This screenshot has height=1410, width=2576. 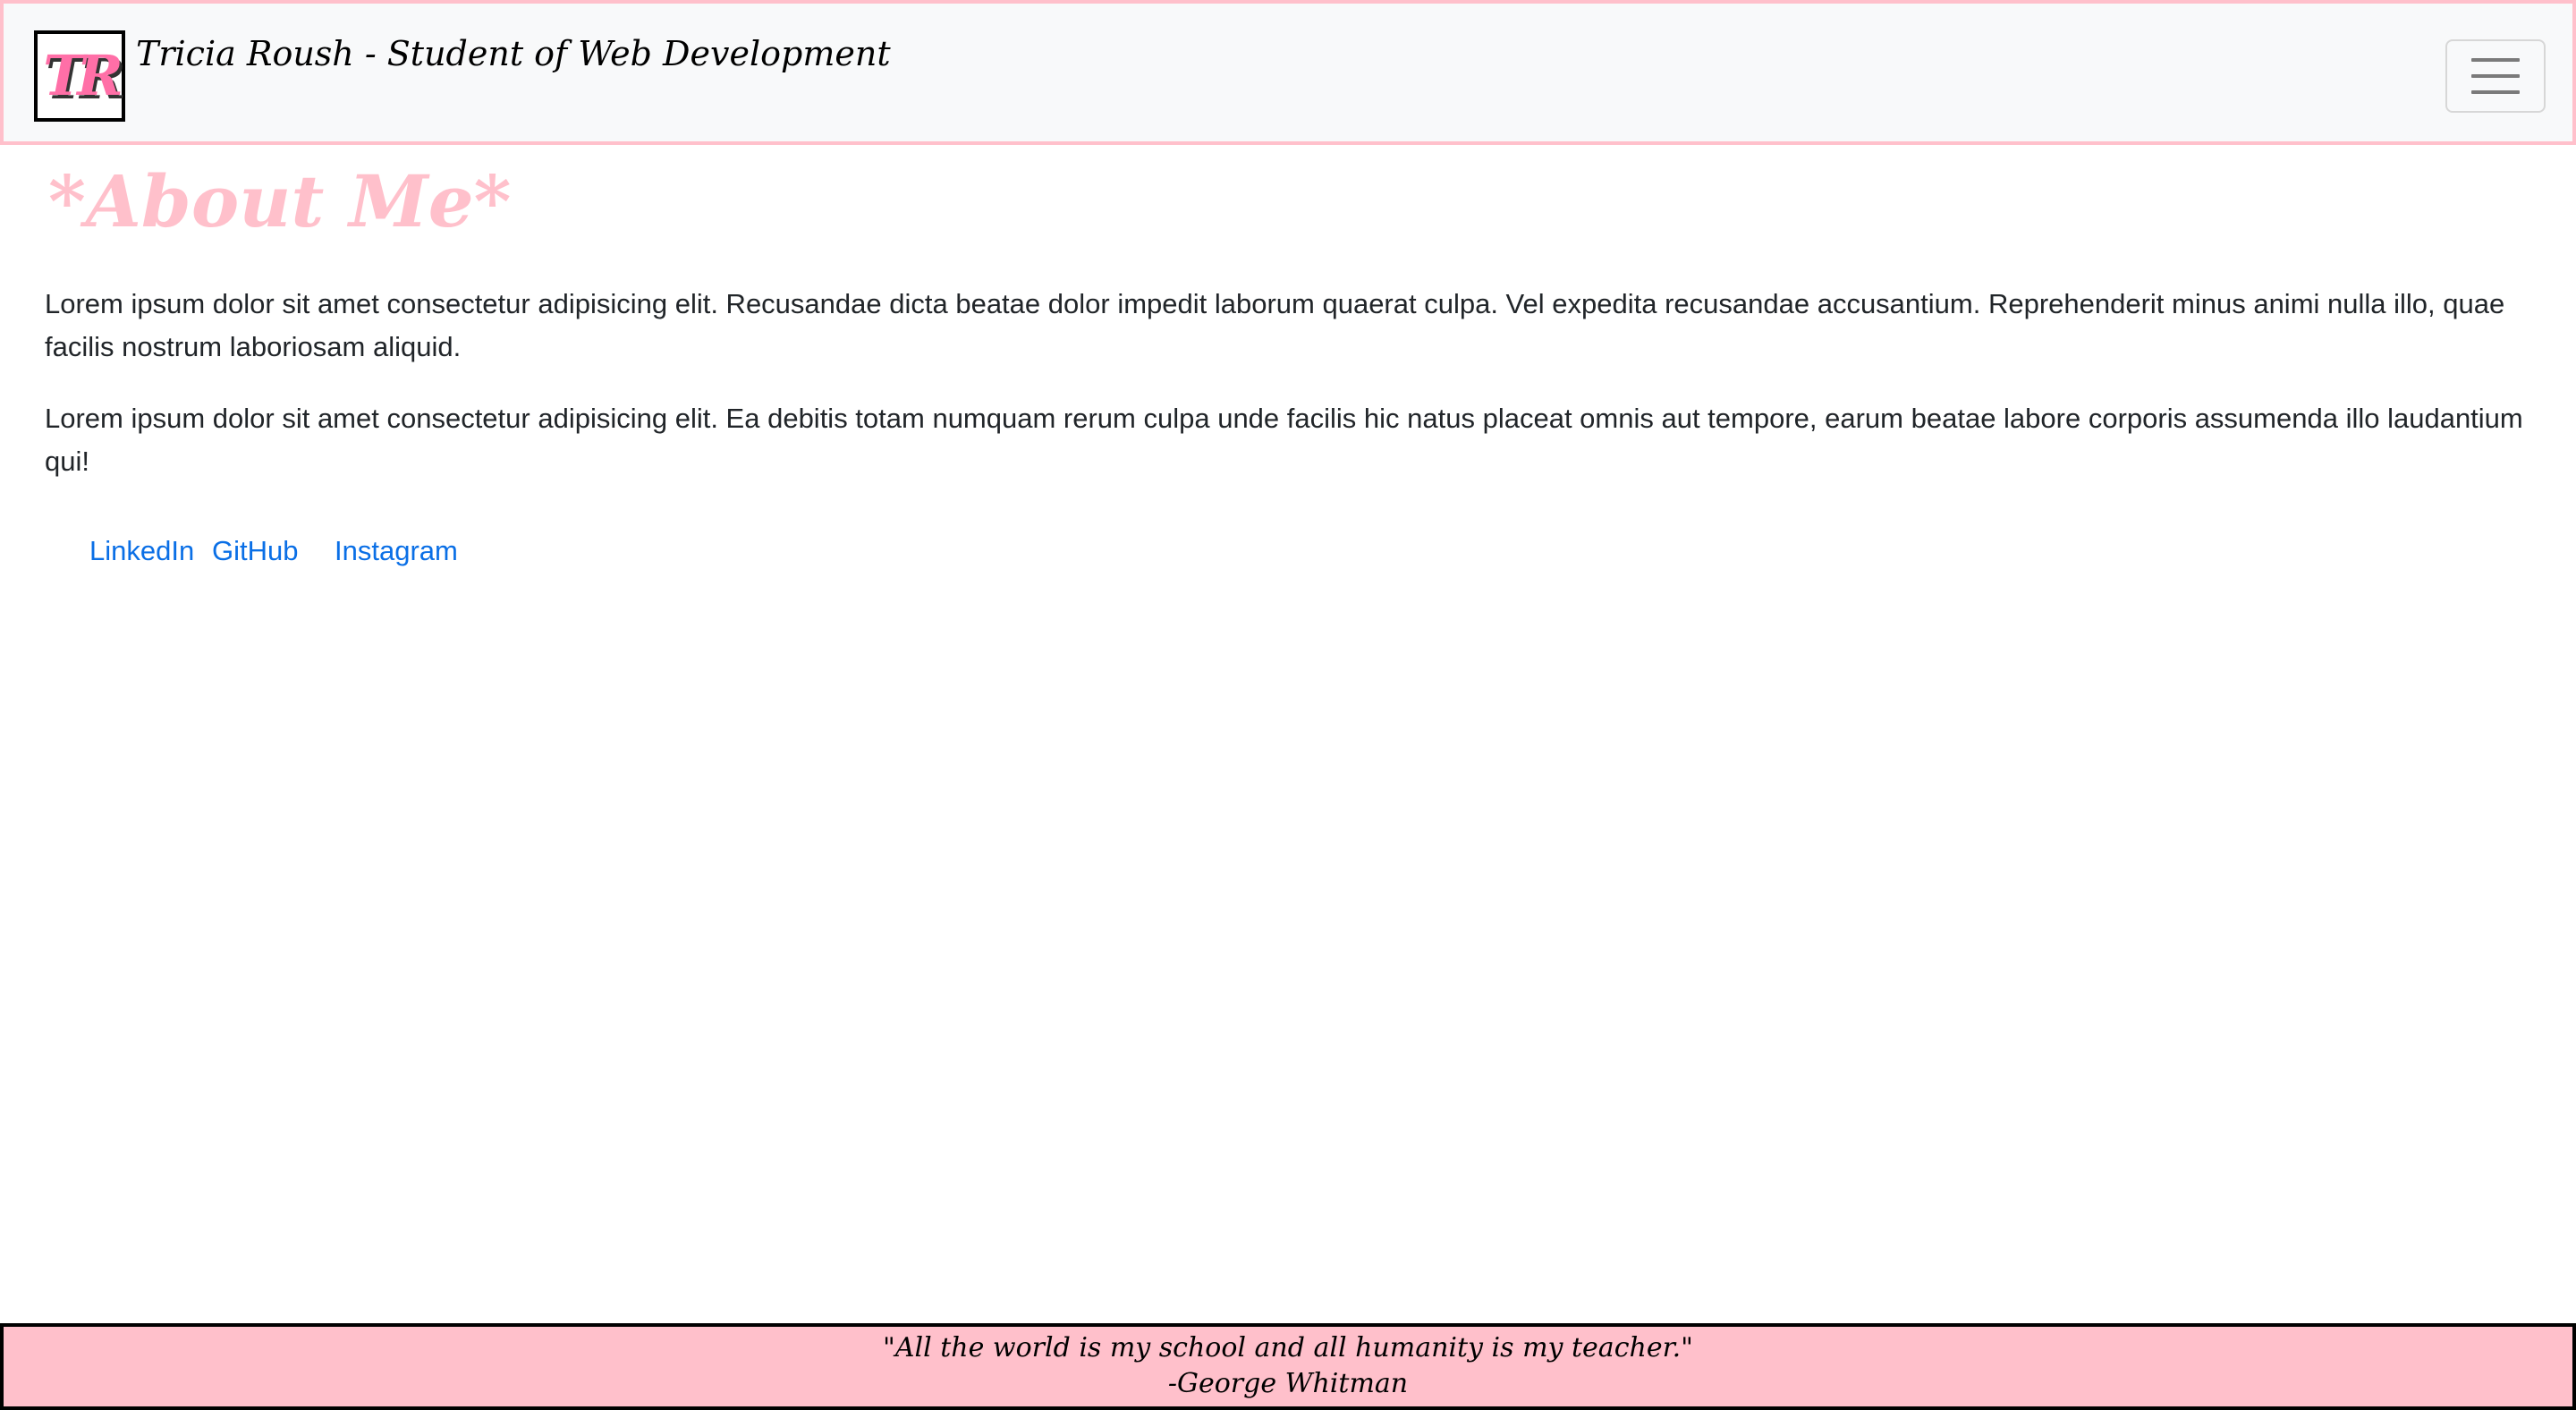 I want to click on page-title: *About Me*, so click(x=280, y=201).